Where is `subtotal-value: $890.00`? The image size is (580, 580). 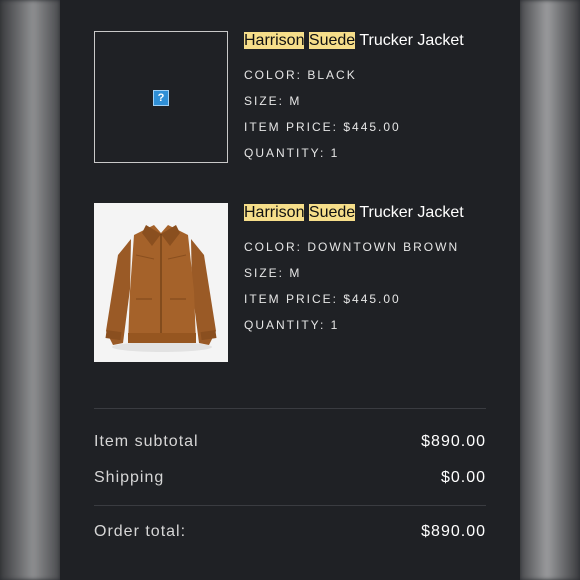 subtotal-value: $890.00 is located at coordinates (453, 441).